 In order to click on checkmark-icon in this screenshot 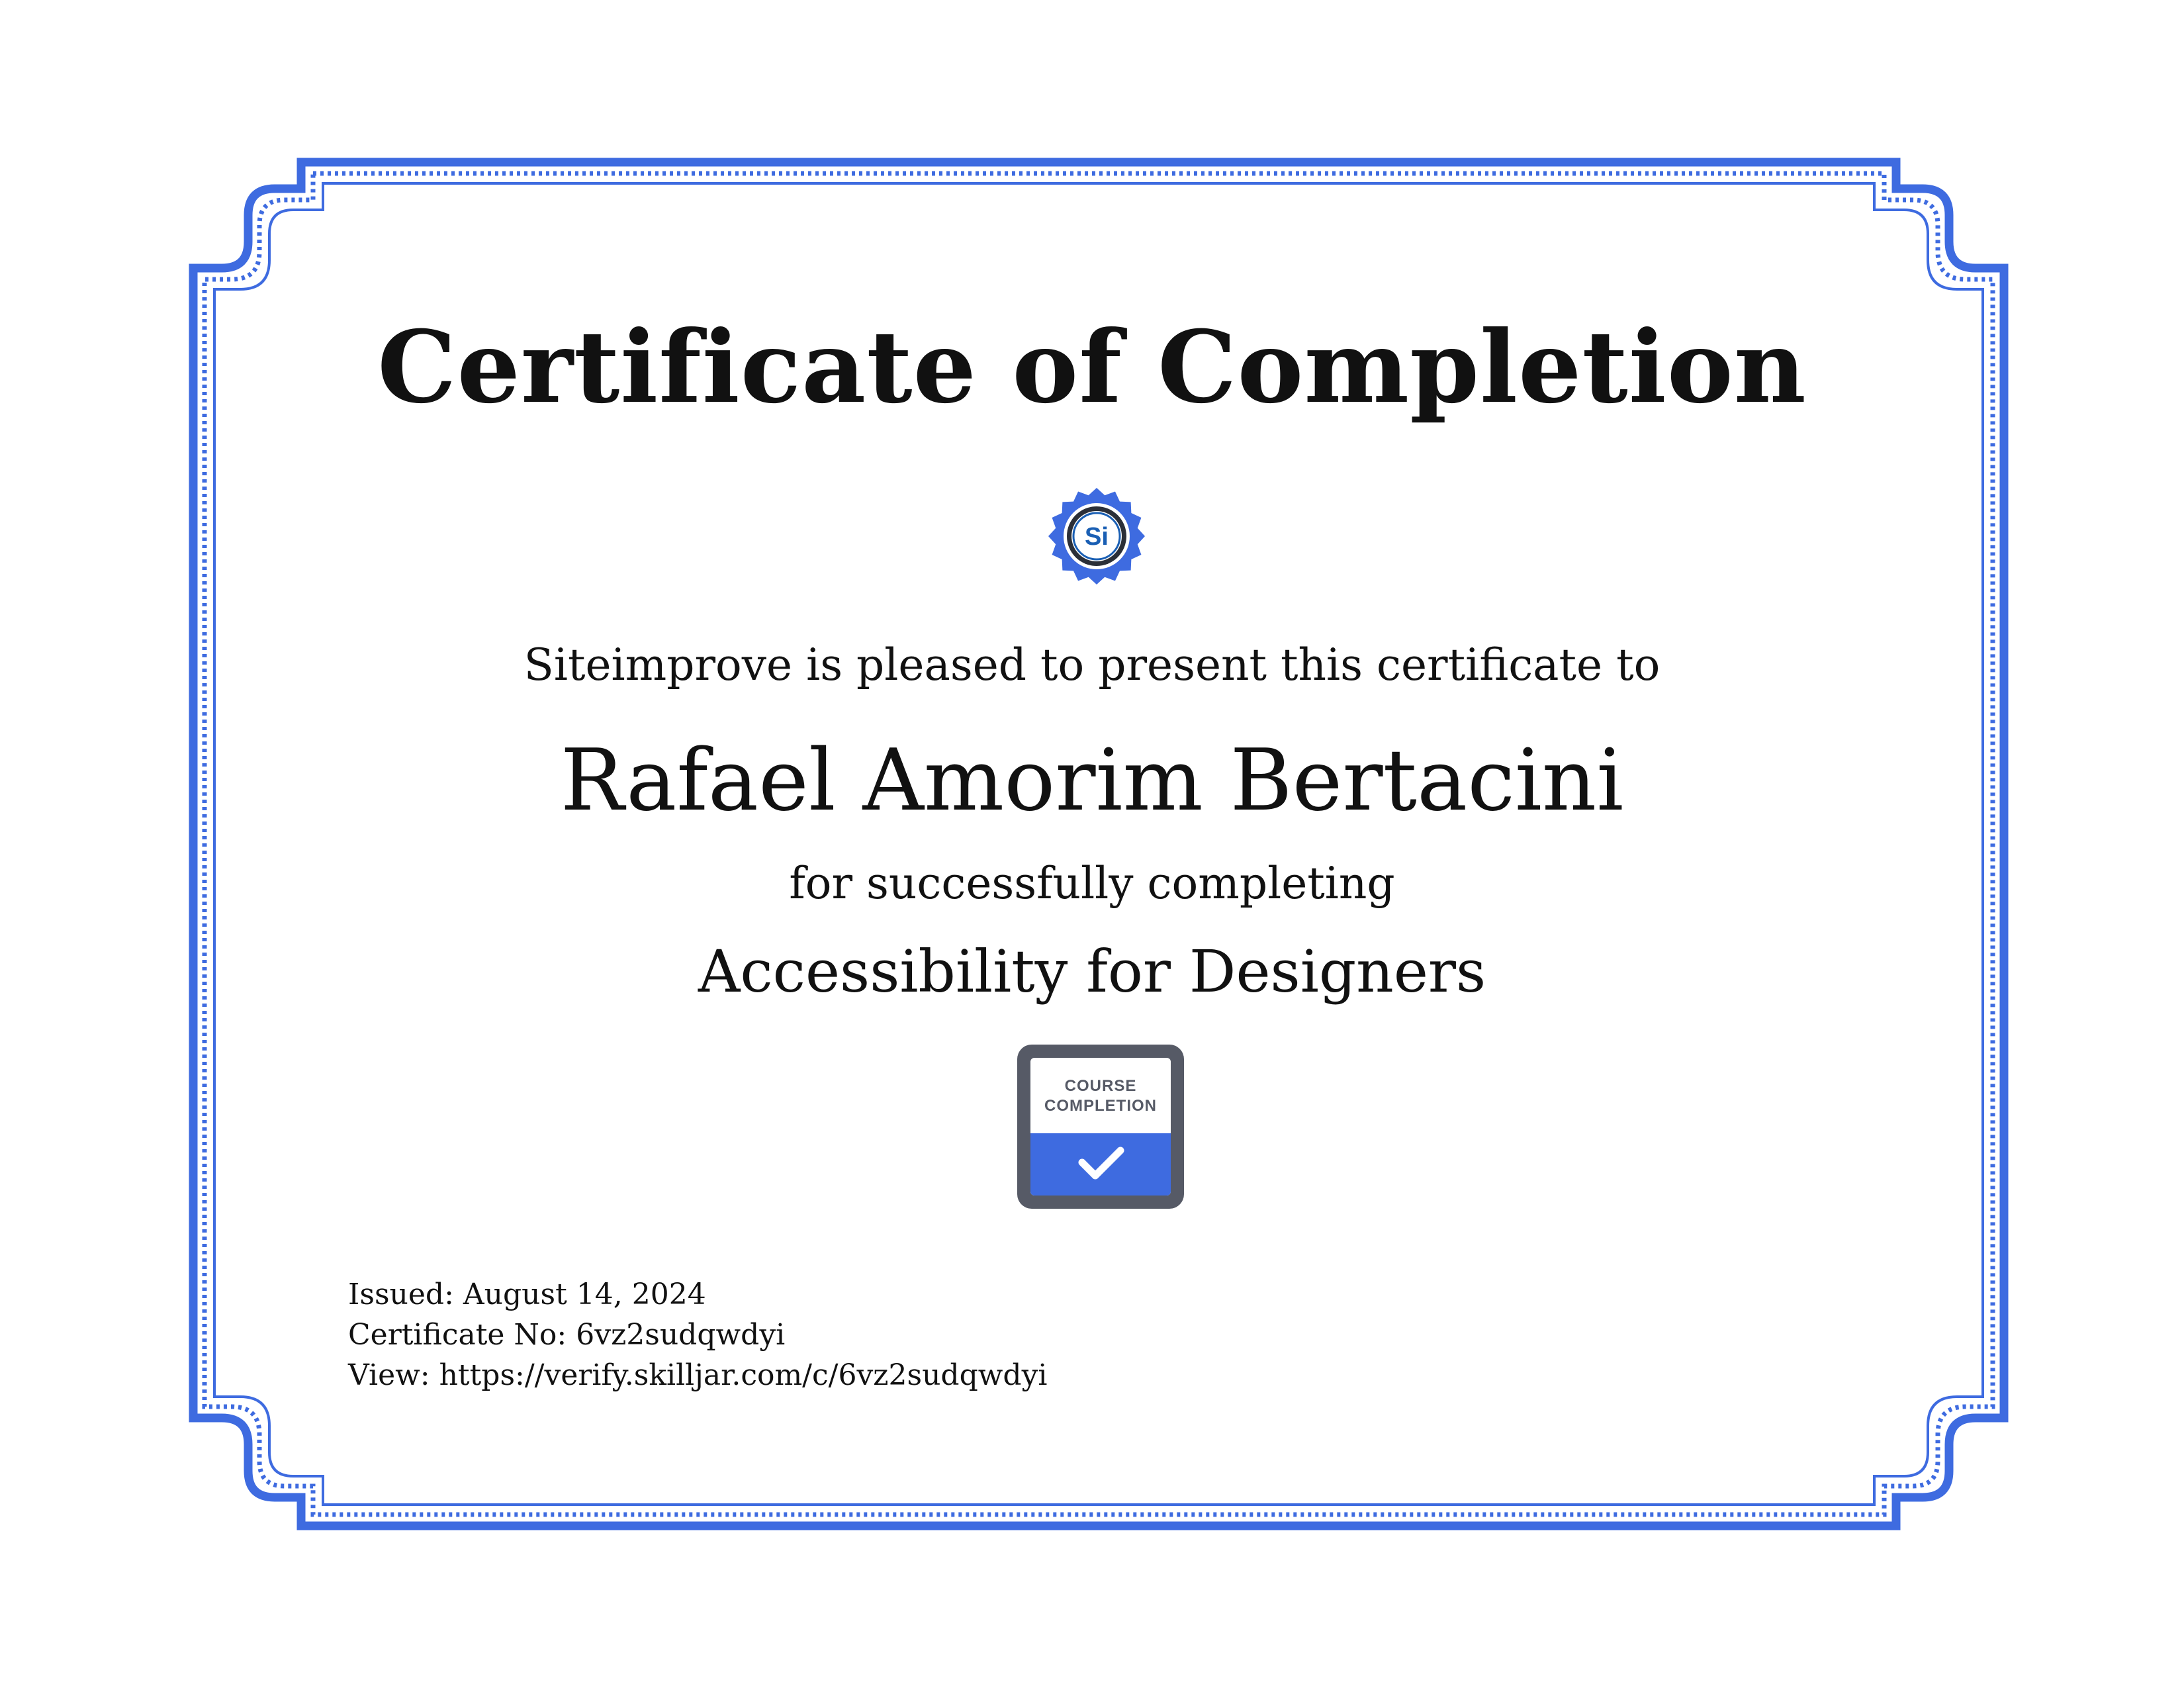, I will do `click(1101, 1163)`.